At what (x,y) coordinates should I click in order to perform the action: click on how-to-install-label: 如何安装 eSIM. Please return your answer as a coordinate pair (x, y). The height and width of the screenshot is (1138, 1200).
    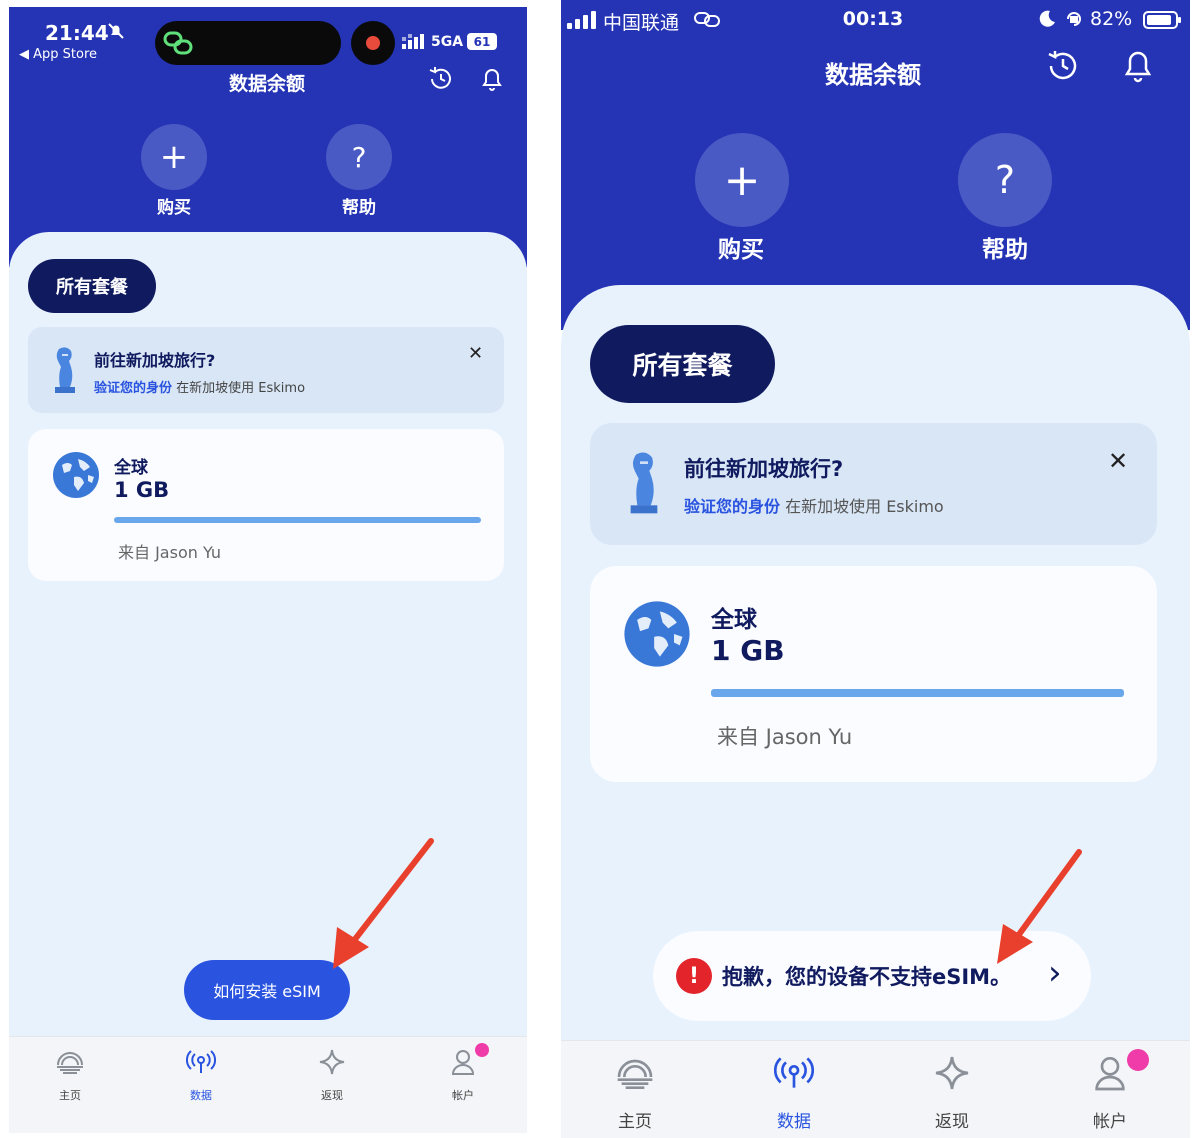
    Looking at the image, I should click on (267, 991).